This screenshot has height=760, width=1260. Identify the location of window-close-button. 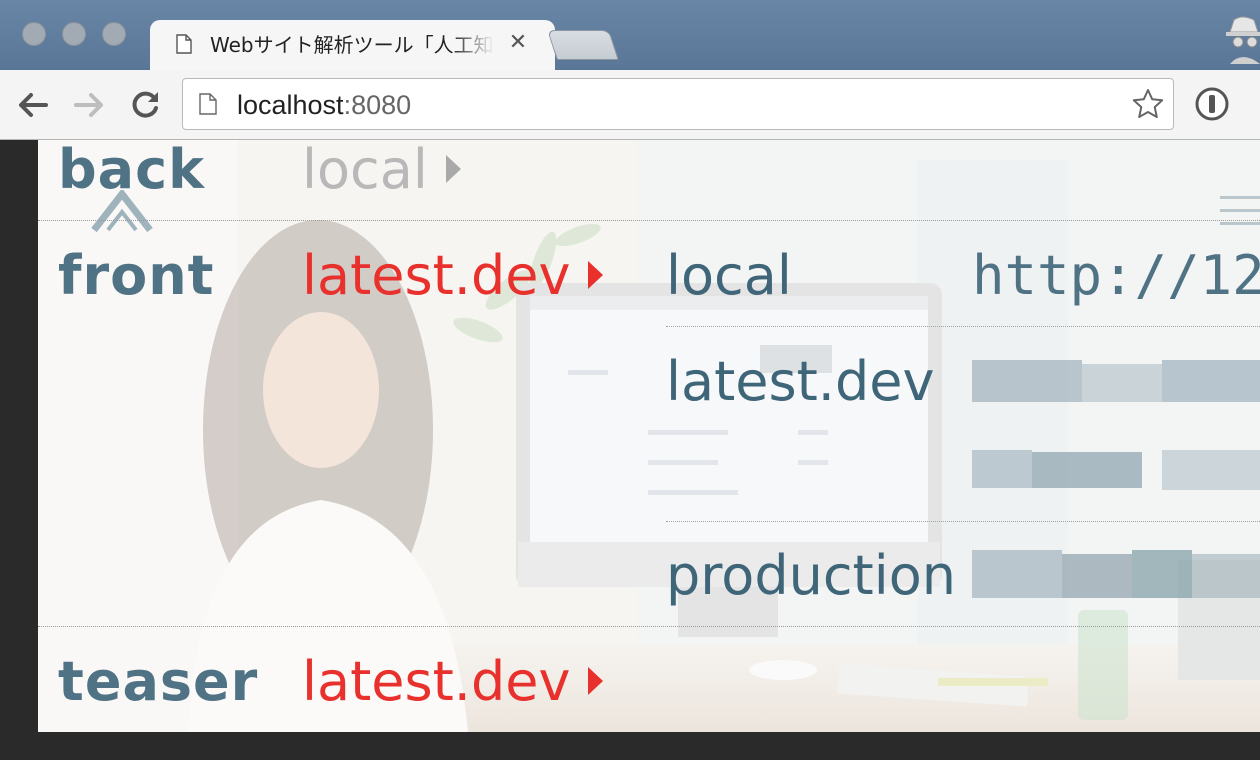
(34, 34).